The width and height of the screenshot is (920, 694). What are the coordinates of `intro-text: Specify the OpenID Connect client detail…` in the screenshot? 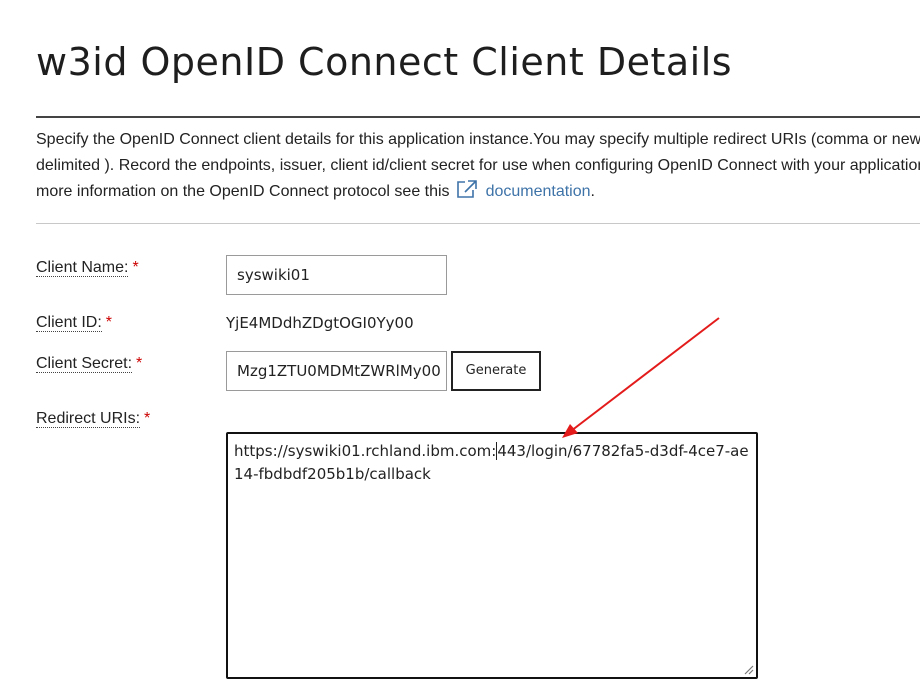 It's located at (478, 166).